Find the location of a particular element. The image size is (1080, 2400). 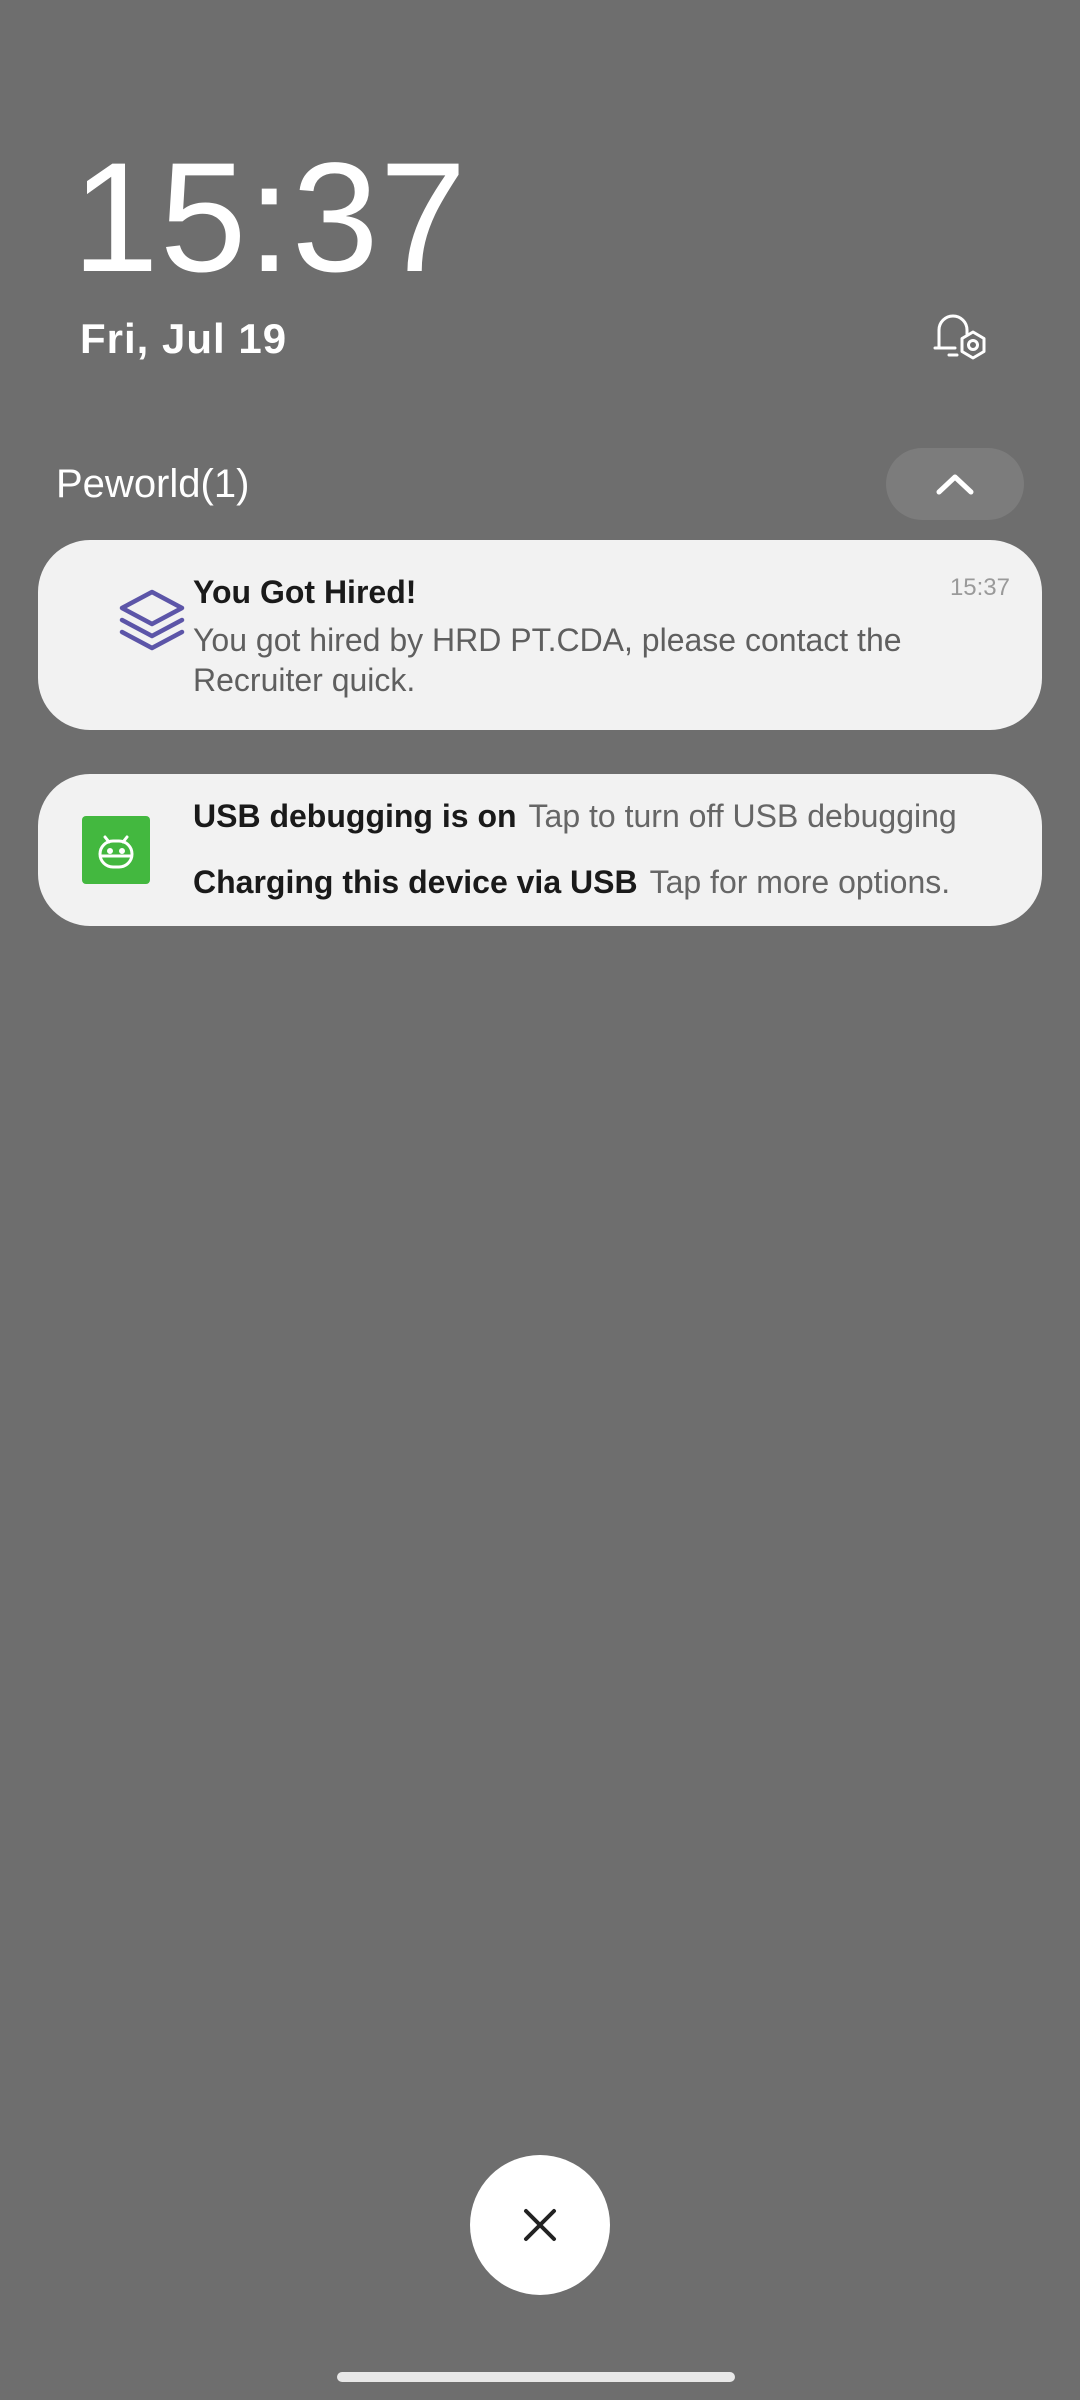

notification-group-title: Peworld(1) is located at coordinates (153, 484).